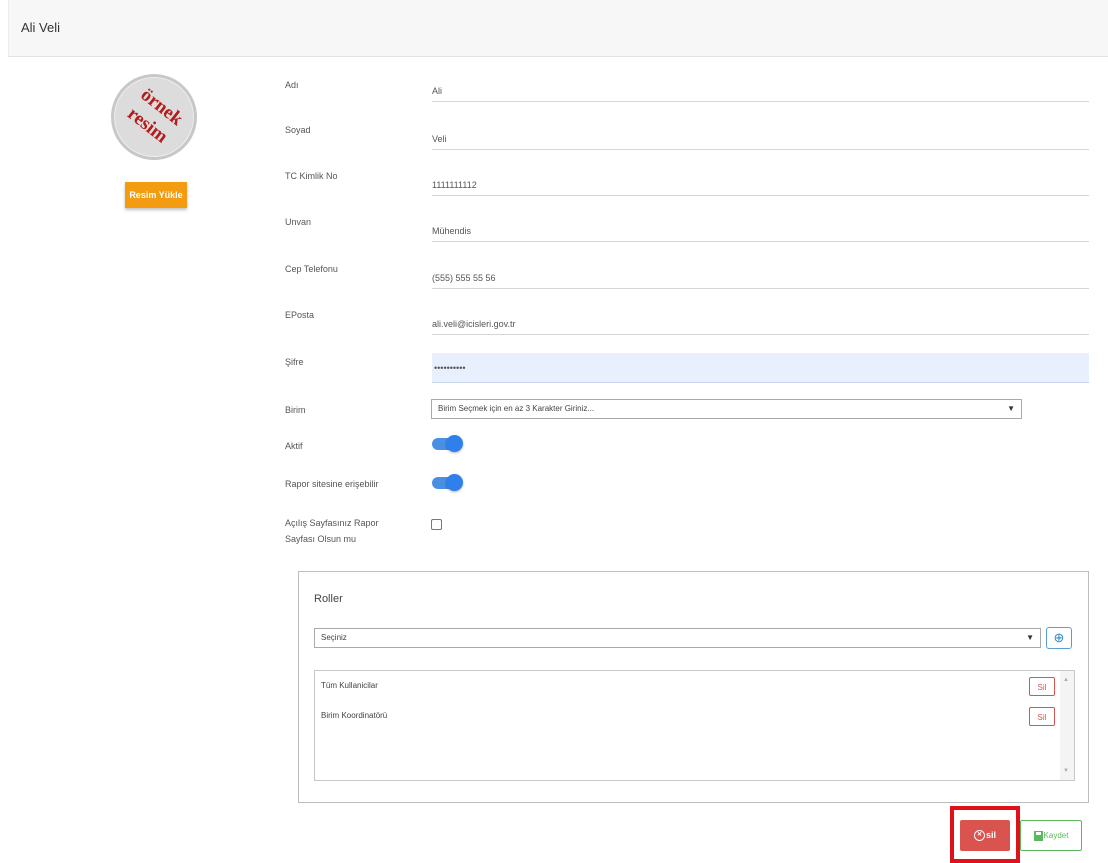 This screenshot has height=863, width=1108. I want to click on upload-image-button: Resim Yükle, so click(156, 195).